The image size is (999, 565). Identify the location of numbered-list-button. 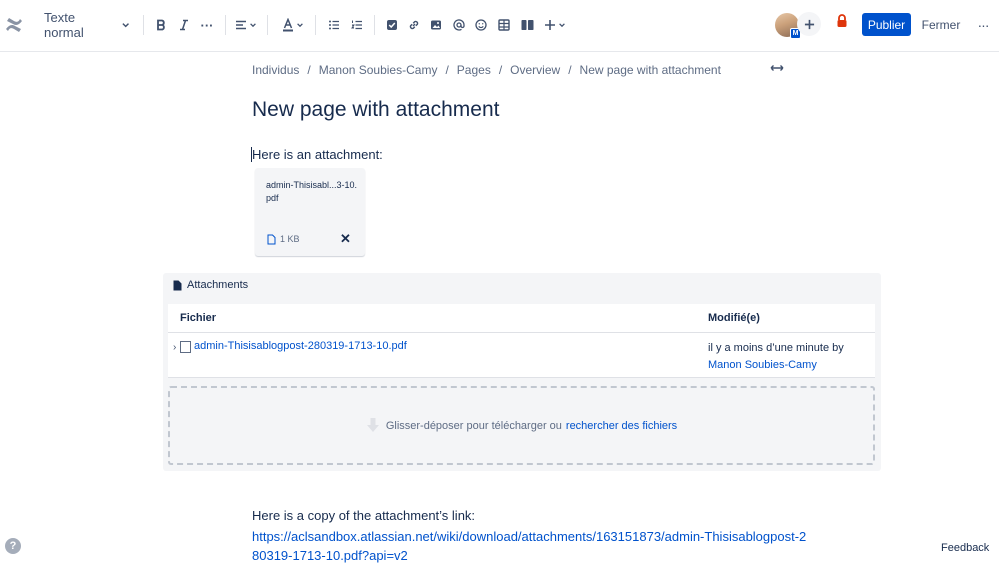
(357, 25).